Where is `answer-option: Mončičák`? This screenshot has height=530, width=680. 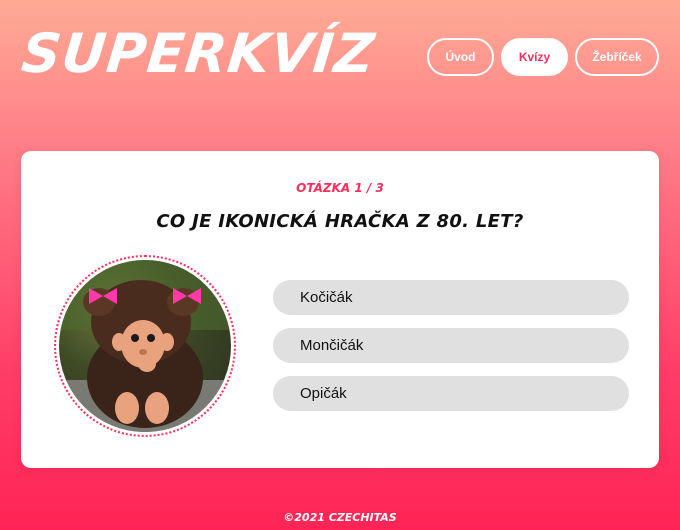
answer-option: Mončičák is located at coordinates (451, 345).